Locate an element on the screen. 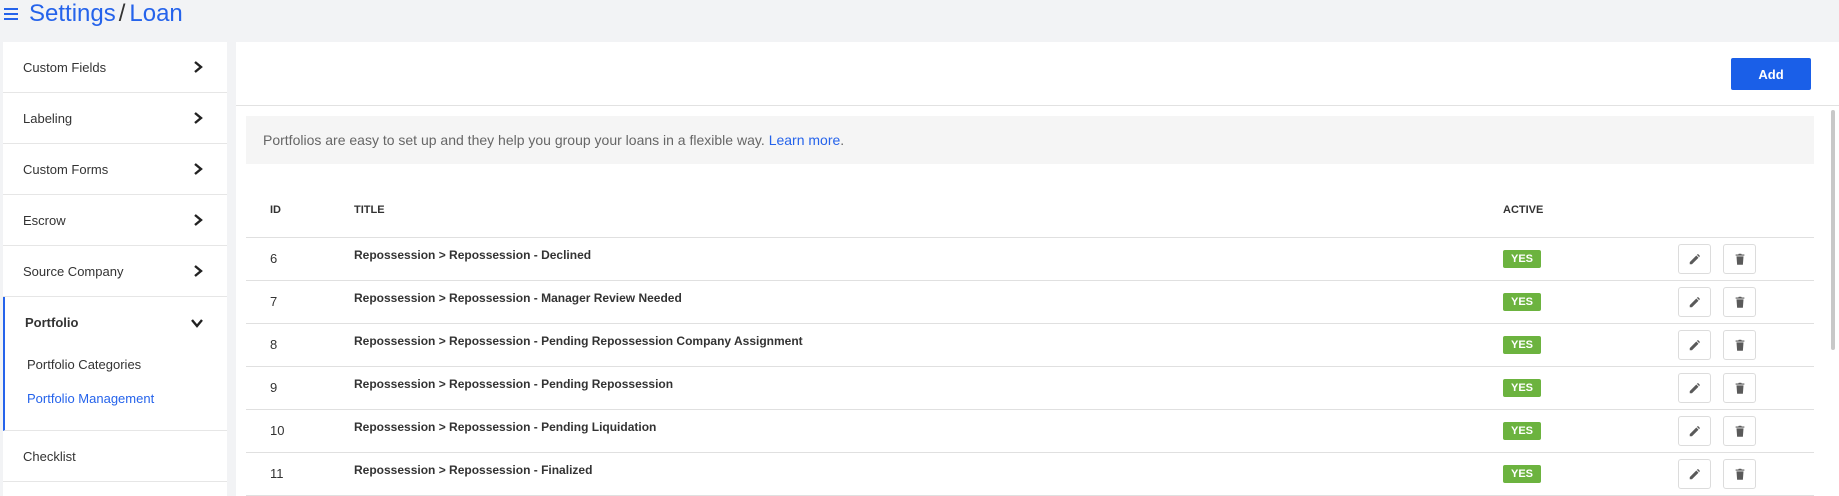  toolbar: Add is located at coordinates (1037, 74).